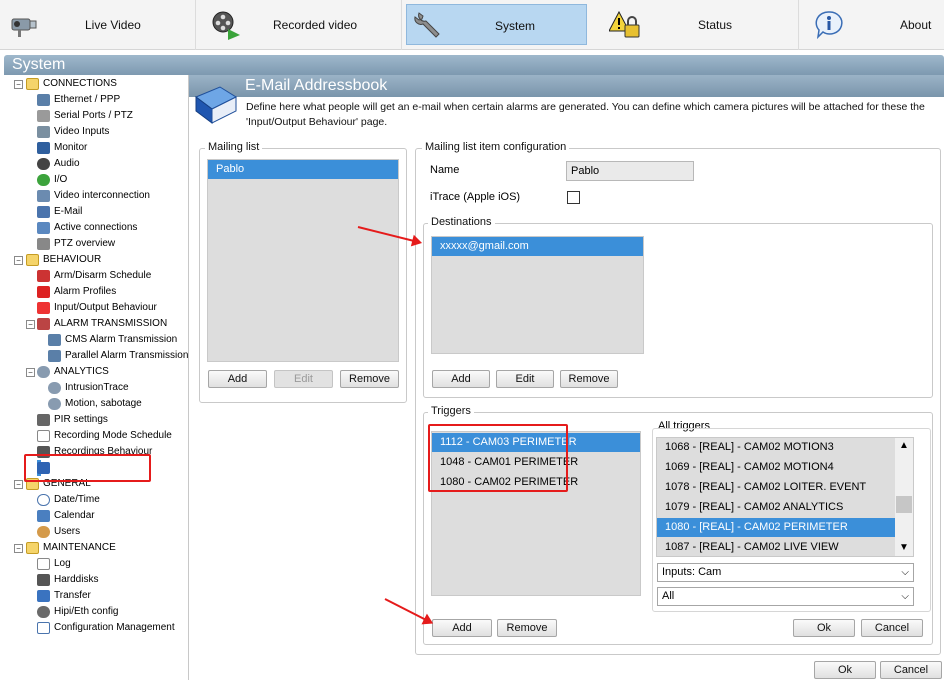 This screenshot has height=680, width=944. What do you see at coordinates (904, 445) in the screenshot?
I see `scroll-up-icon: ▲` at bounding box center [904, 445].